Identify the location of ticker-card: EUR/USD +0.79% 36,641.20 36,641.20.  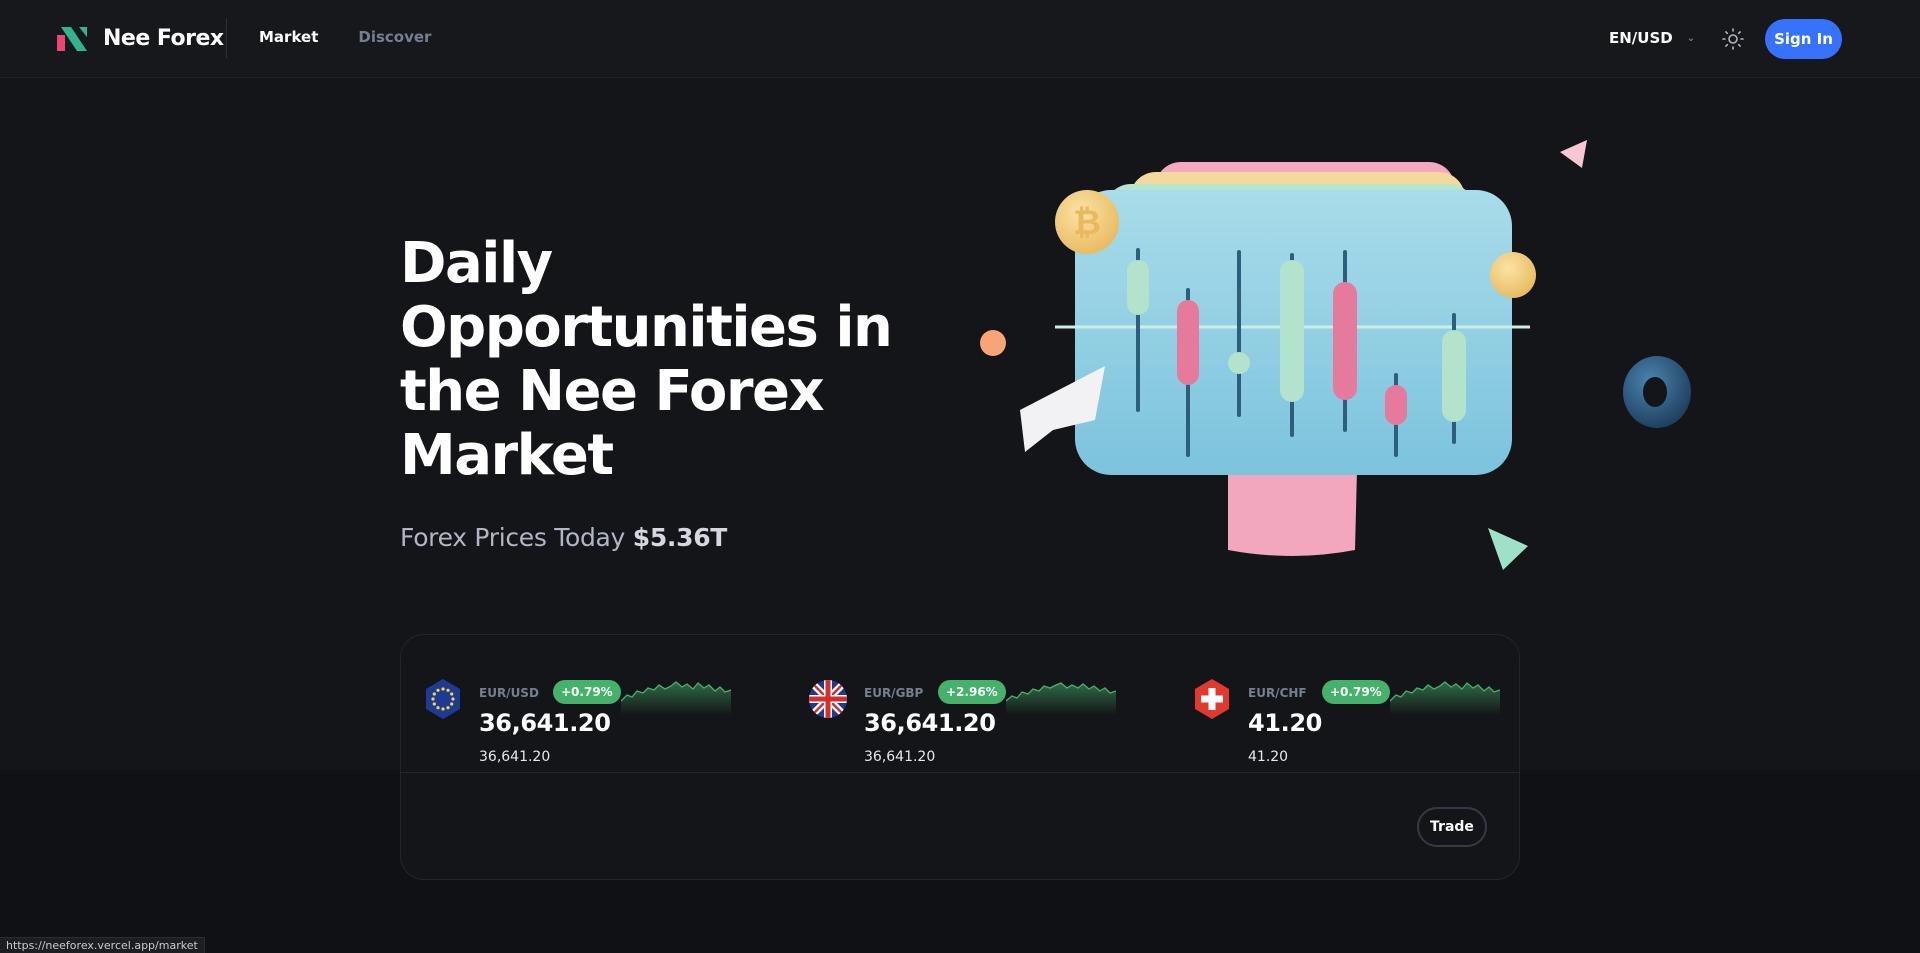
(583, 711).